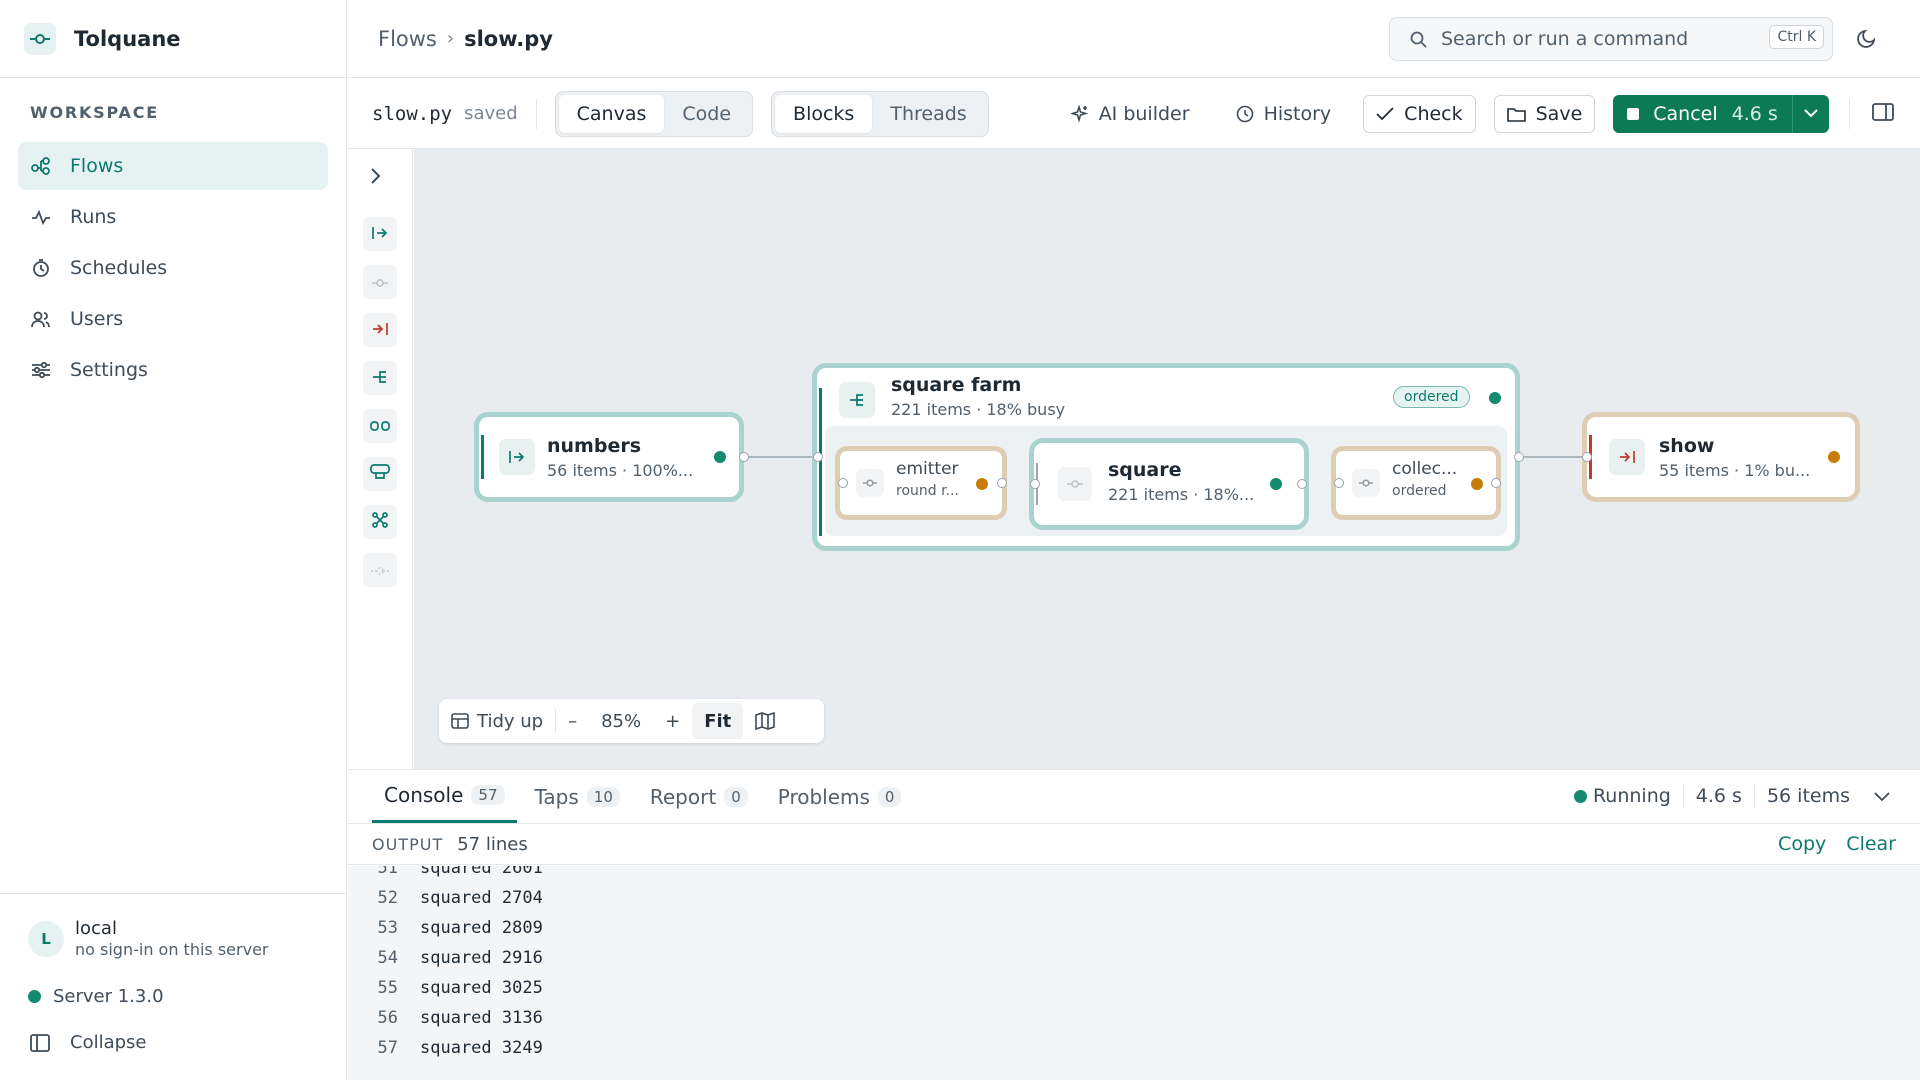 Image resolution: width=1920 pixels, height=1080 pixels. Describe the element at coordinates (481, 928) in the screenshot. I see `line-text: squared 2809` at that location.